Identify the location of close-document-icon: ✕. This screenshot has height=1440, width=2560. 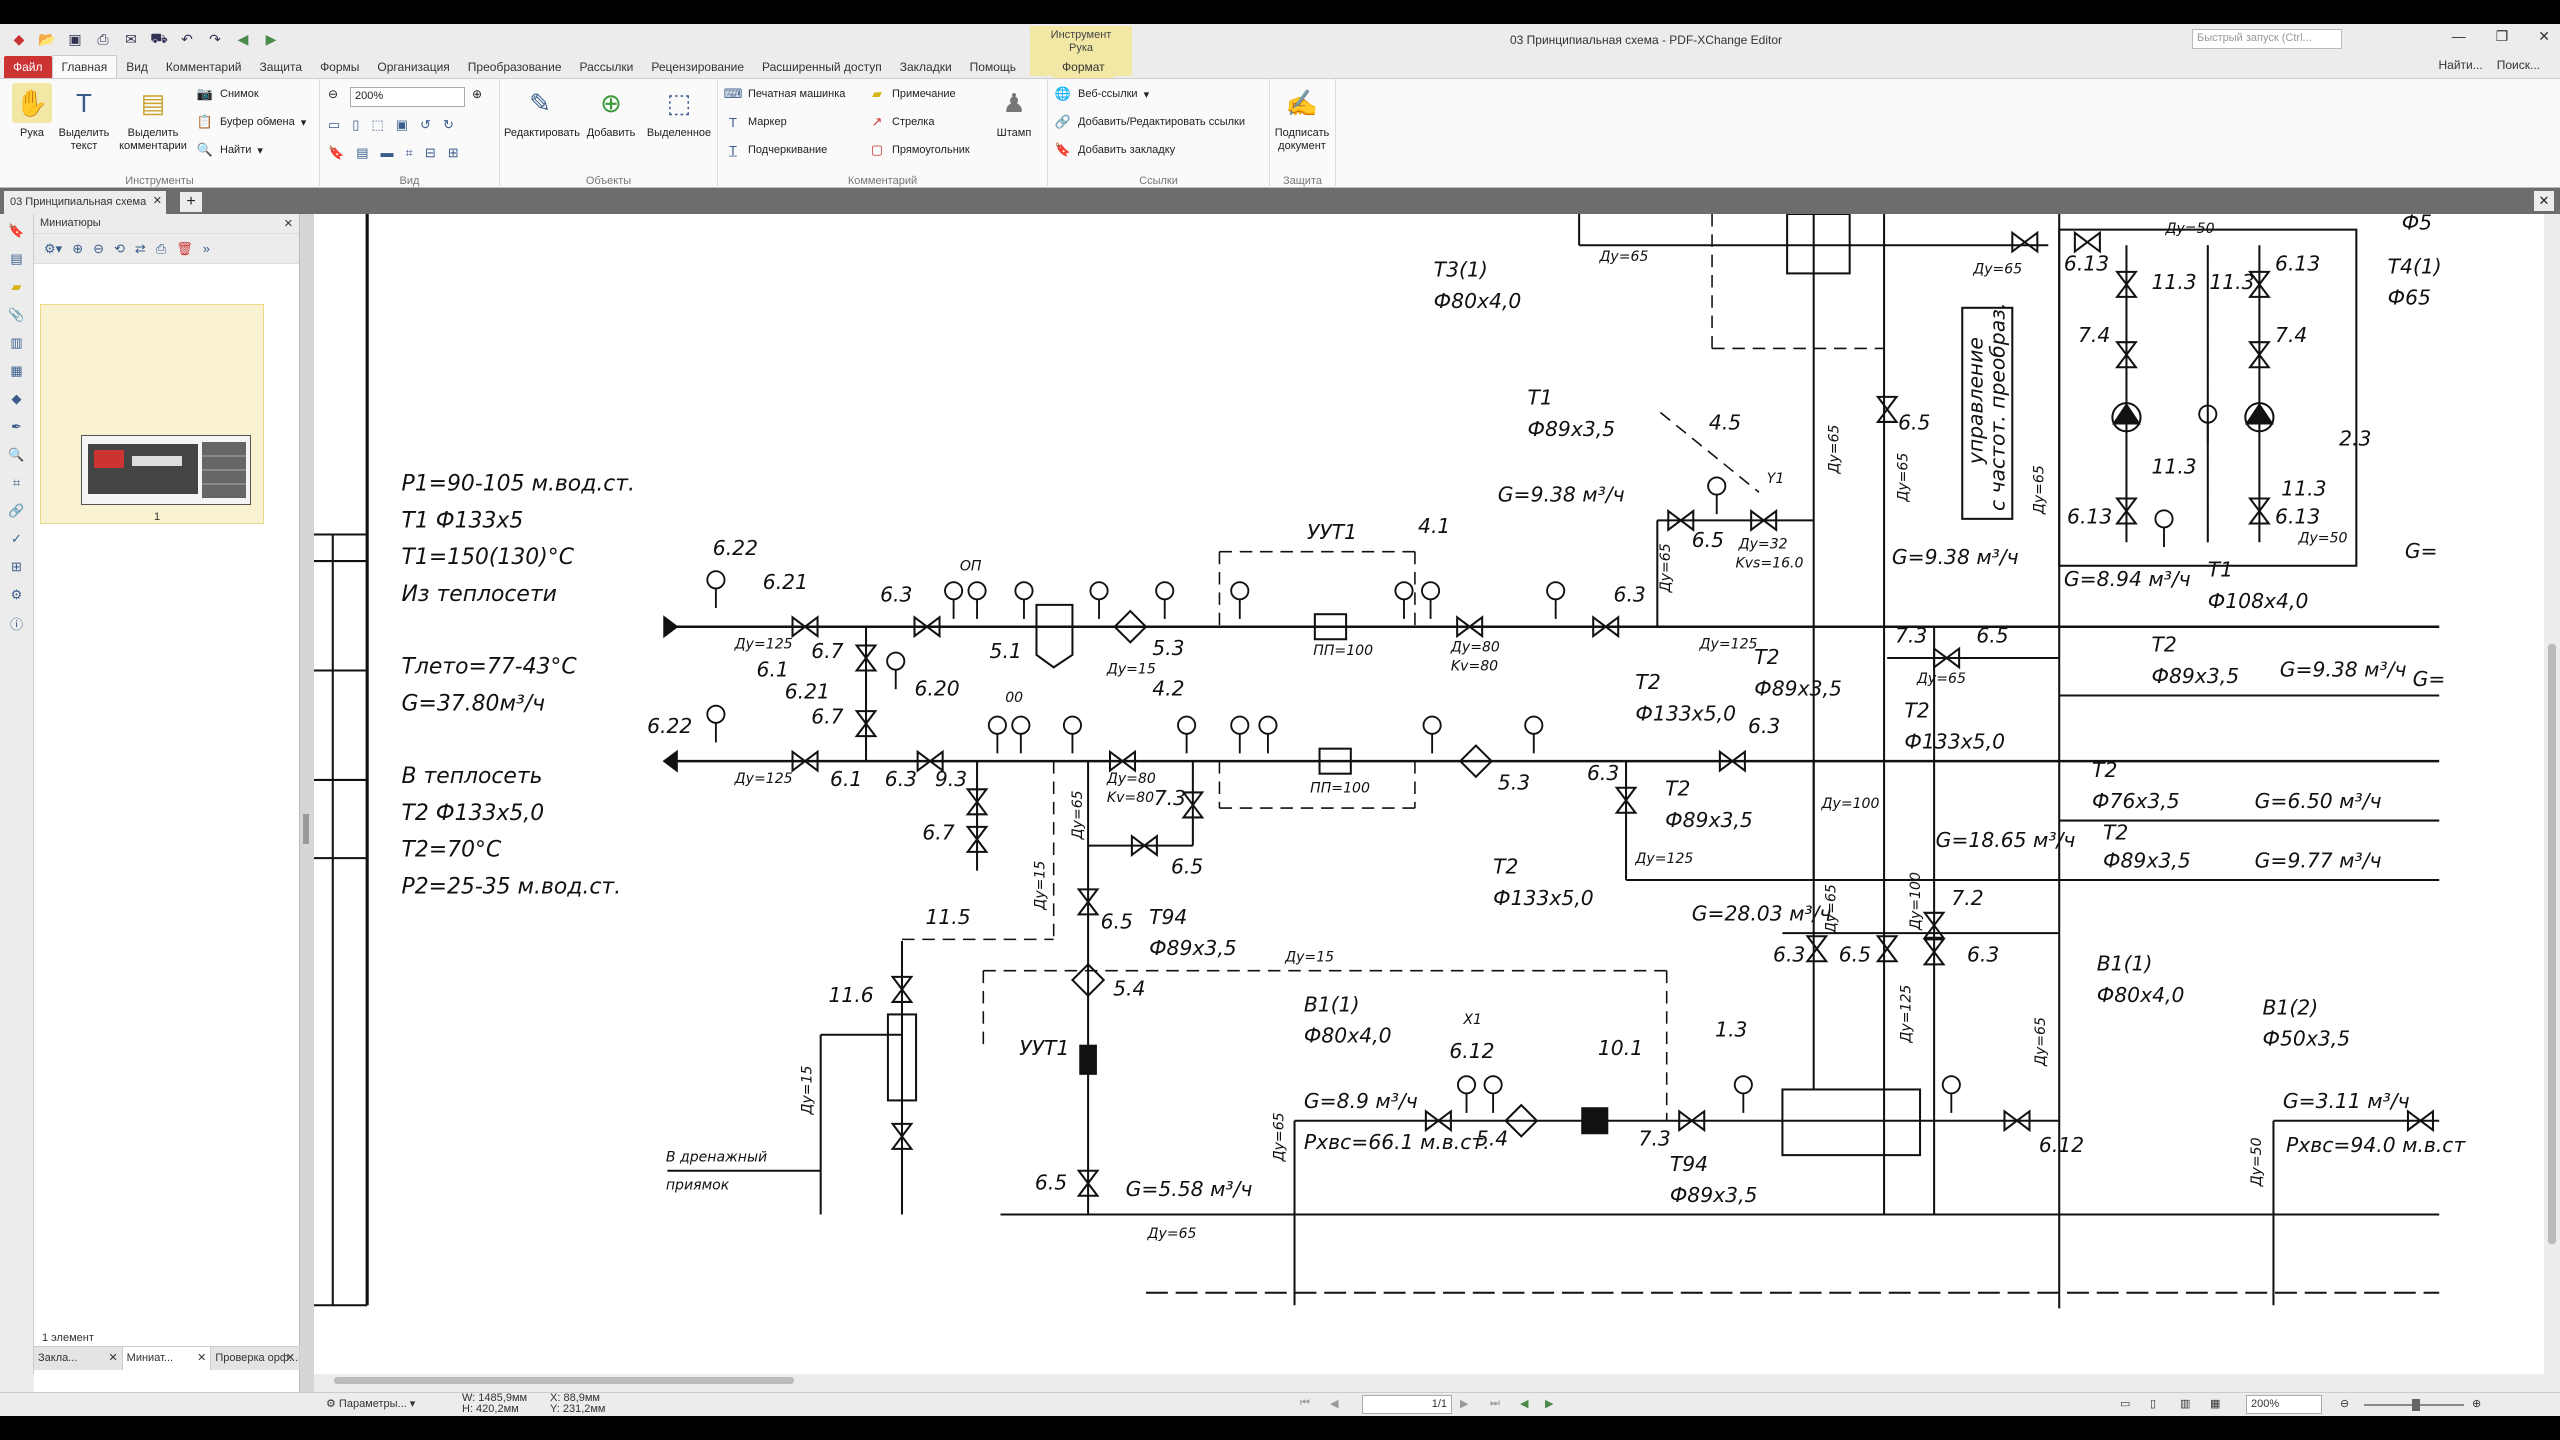
(2544, 201).